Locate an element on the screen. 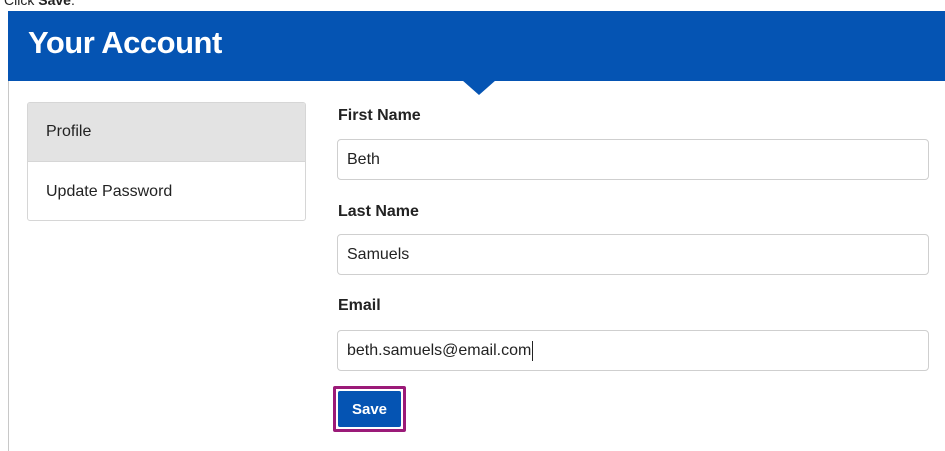  first-name-field: Beth is located at coordinates (633, 159).